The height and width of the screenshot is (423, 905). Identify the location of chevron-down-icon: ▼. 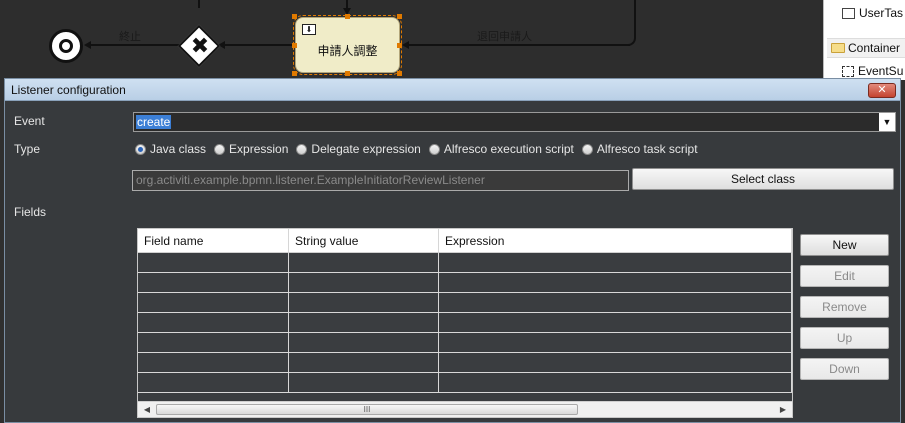
(887, 122).